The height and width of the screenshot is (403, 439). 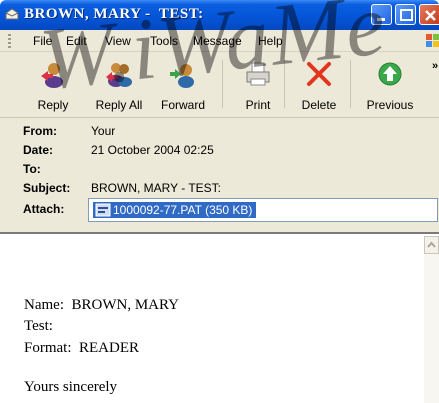 What do you see at coordinates (431, 328) in the screenshot?
I see `scrollbar-track` at bounding box center [431, 328].